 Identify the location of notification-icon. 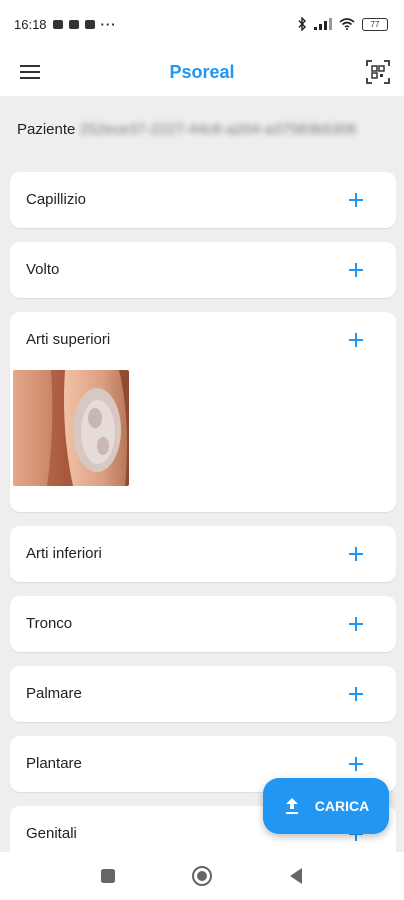
(57, 24).